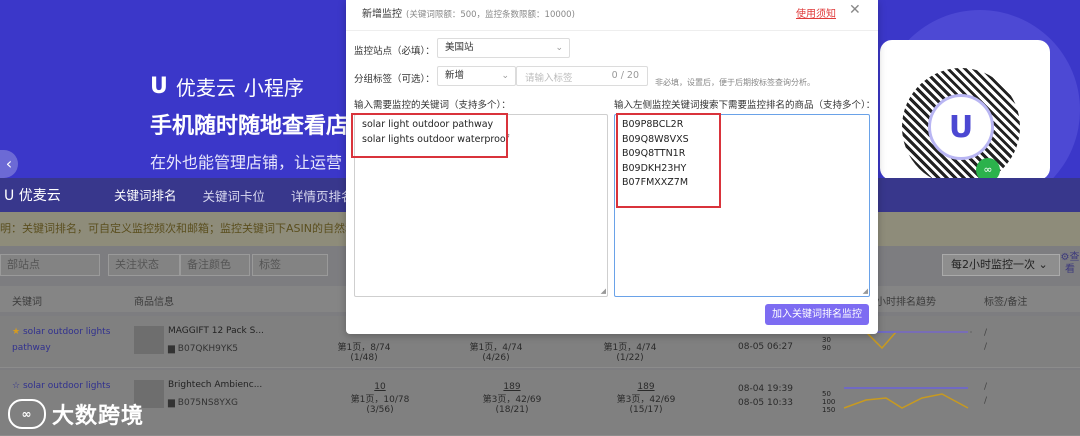  What do you see at coordinates (16, 386) in the screenshot?
I see `star-outline-icon: ☆` at bounding box center [16, 386].